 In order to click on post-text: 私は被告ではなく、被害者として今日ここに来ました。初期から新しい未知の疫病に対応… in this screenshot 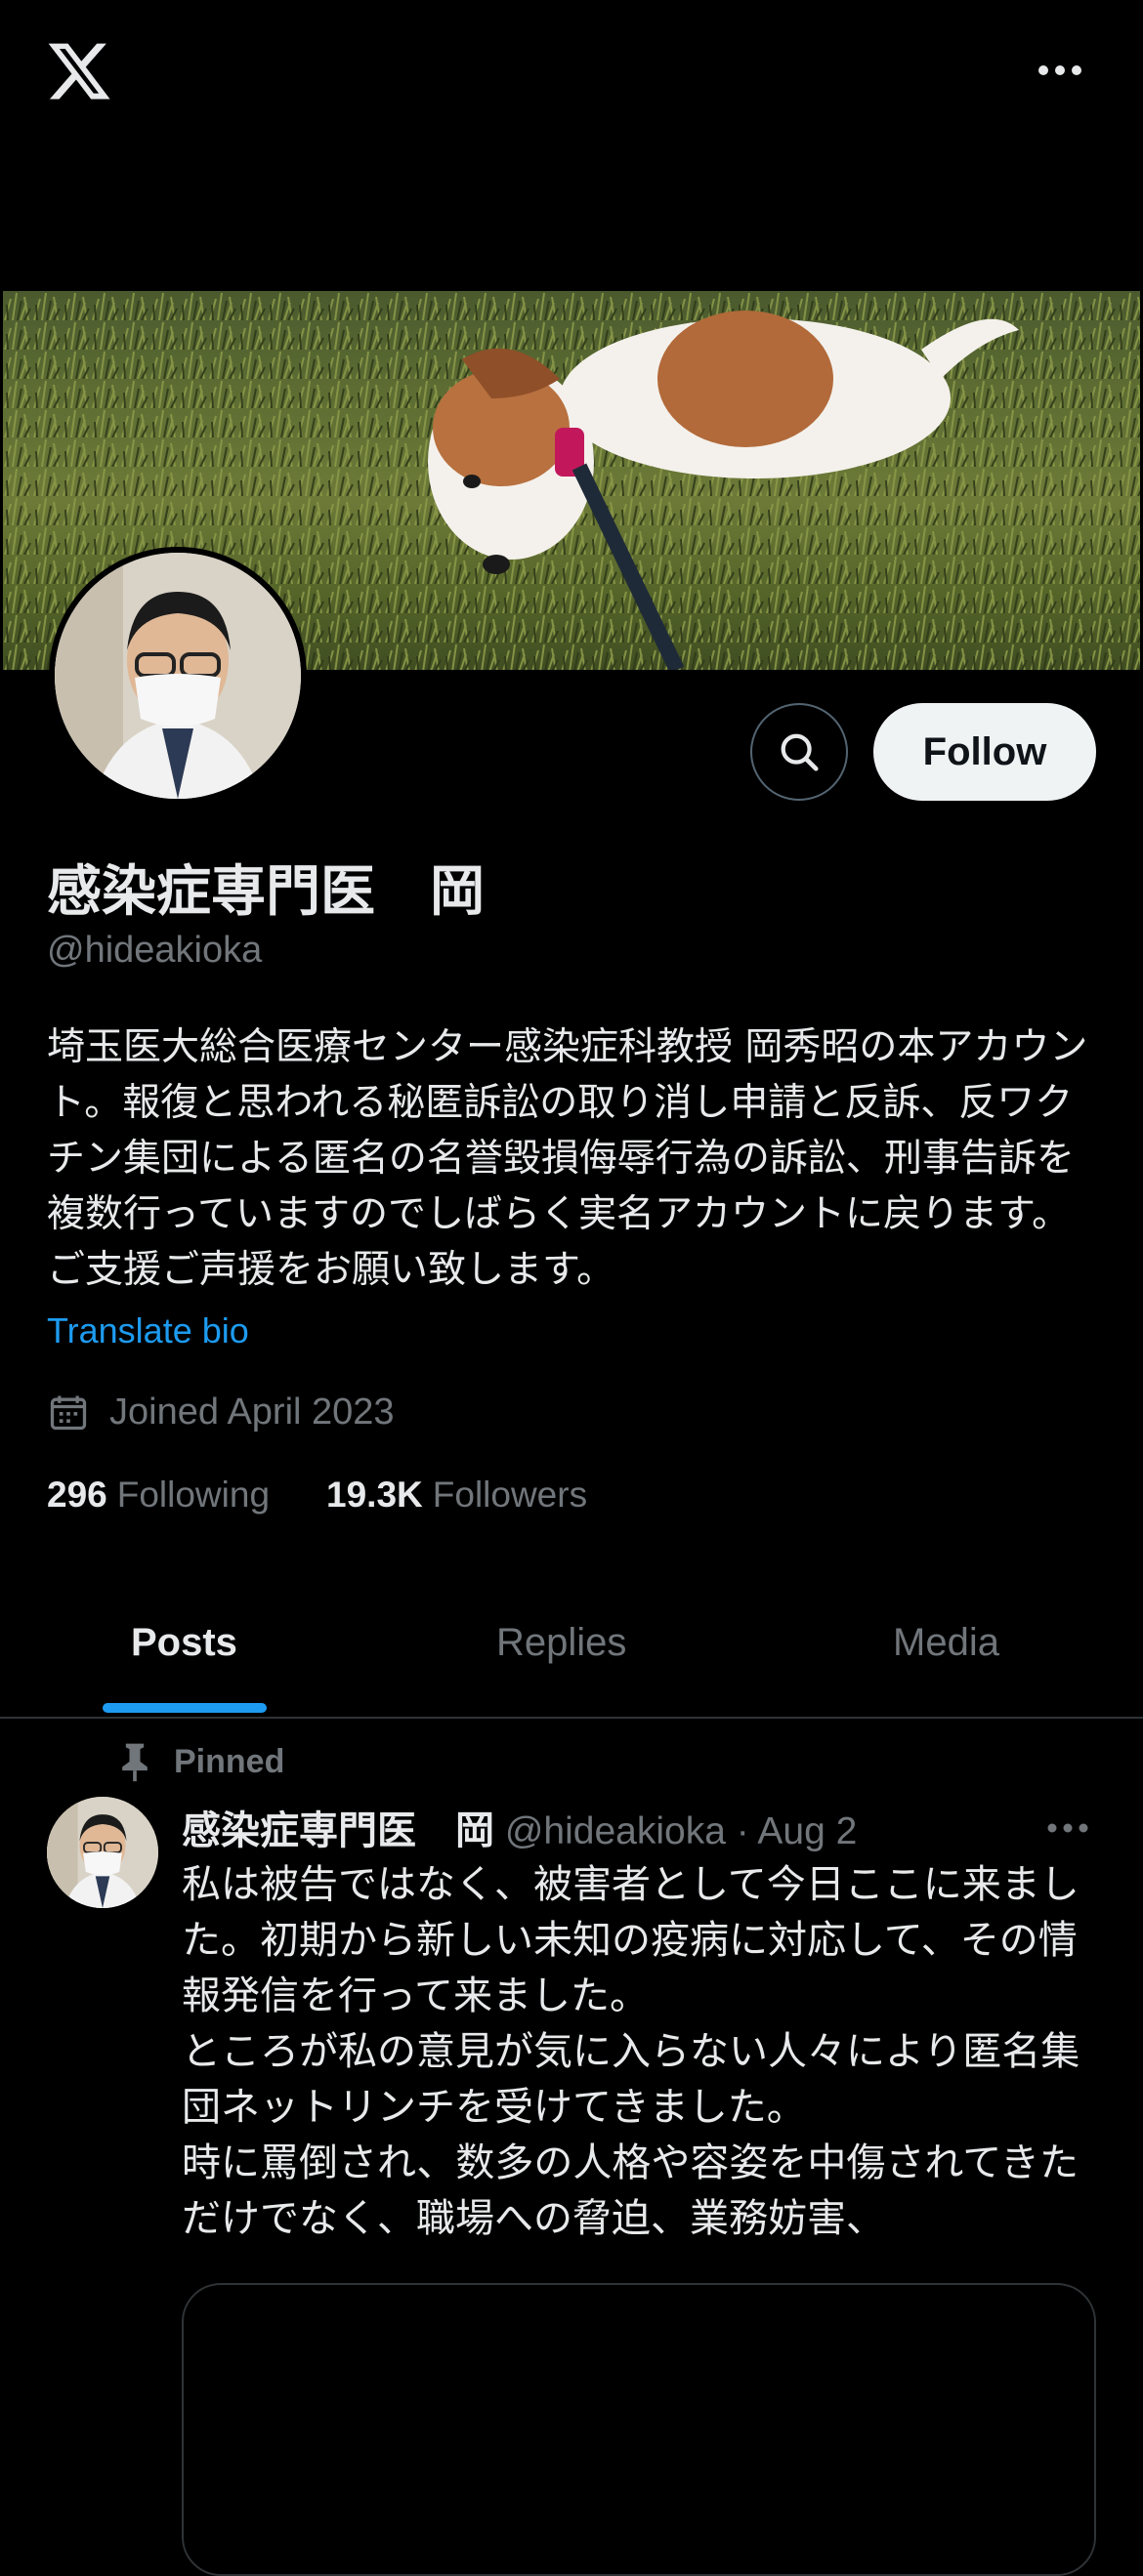, I will do `click(631, 2052)`.